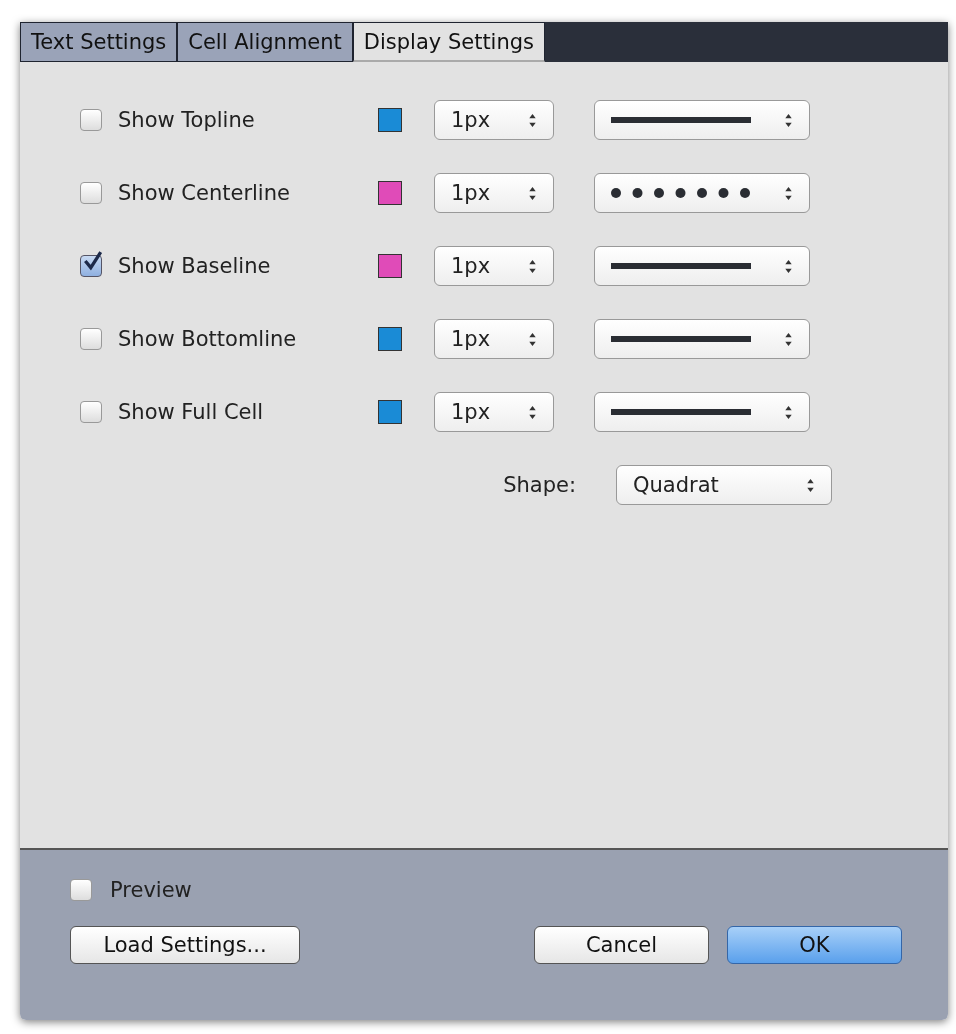  What do you see at coordinates (814, 945) in the screenshot?
I see `ok-button: OK` at bounding box center [814, 945].